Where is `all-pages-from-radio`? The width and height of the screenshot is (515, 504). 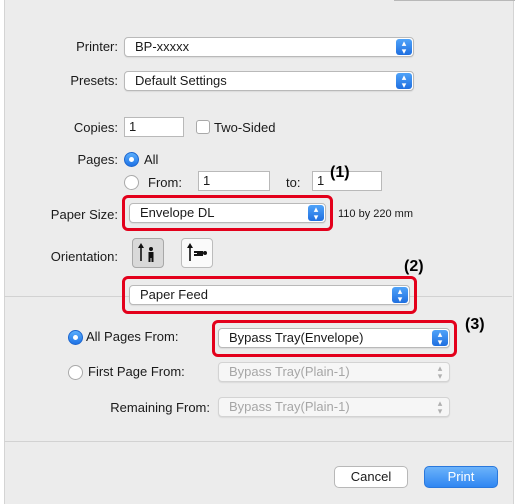
all-pages-from-radio is located at coordinates (75, 337).